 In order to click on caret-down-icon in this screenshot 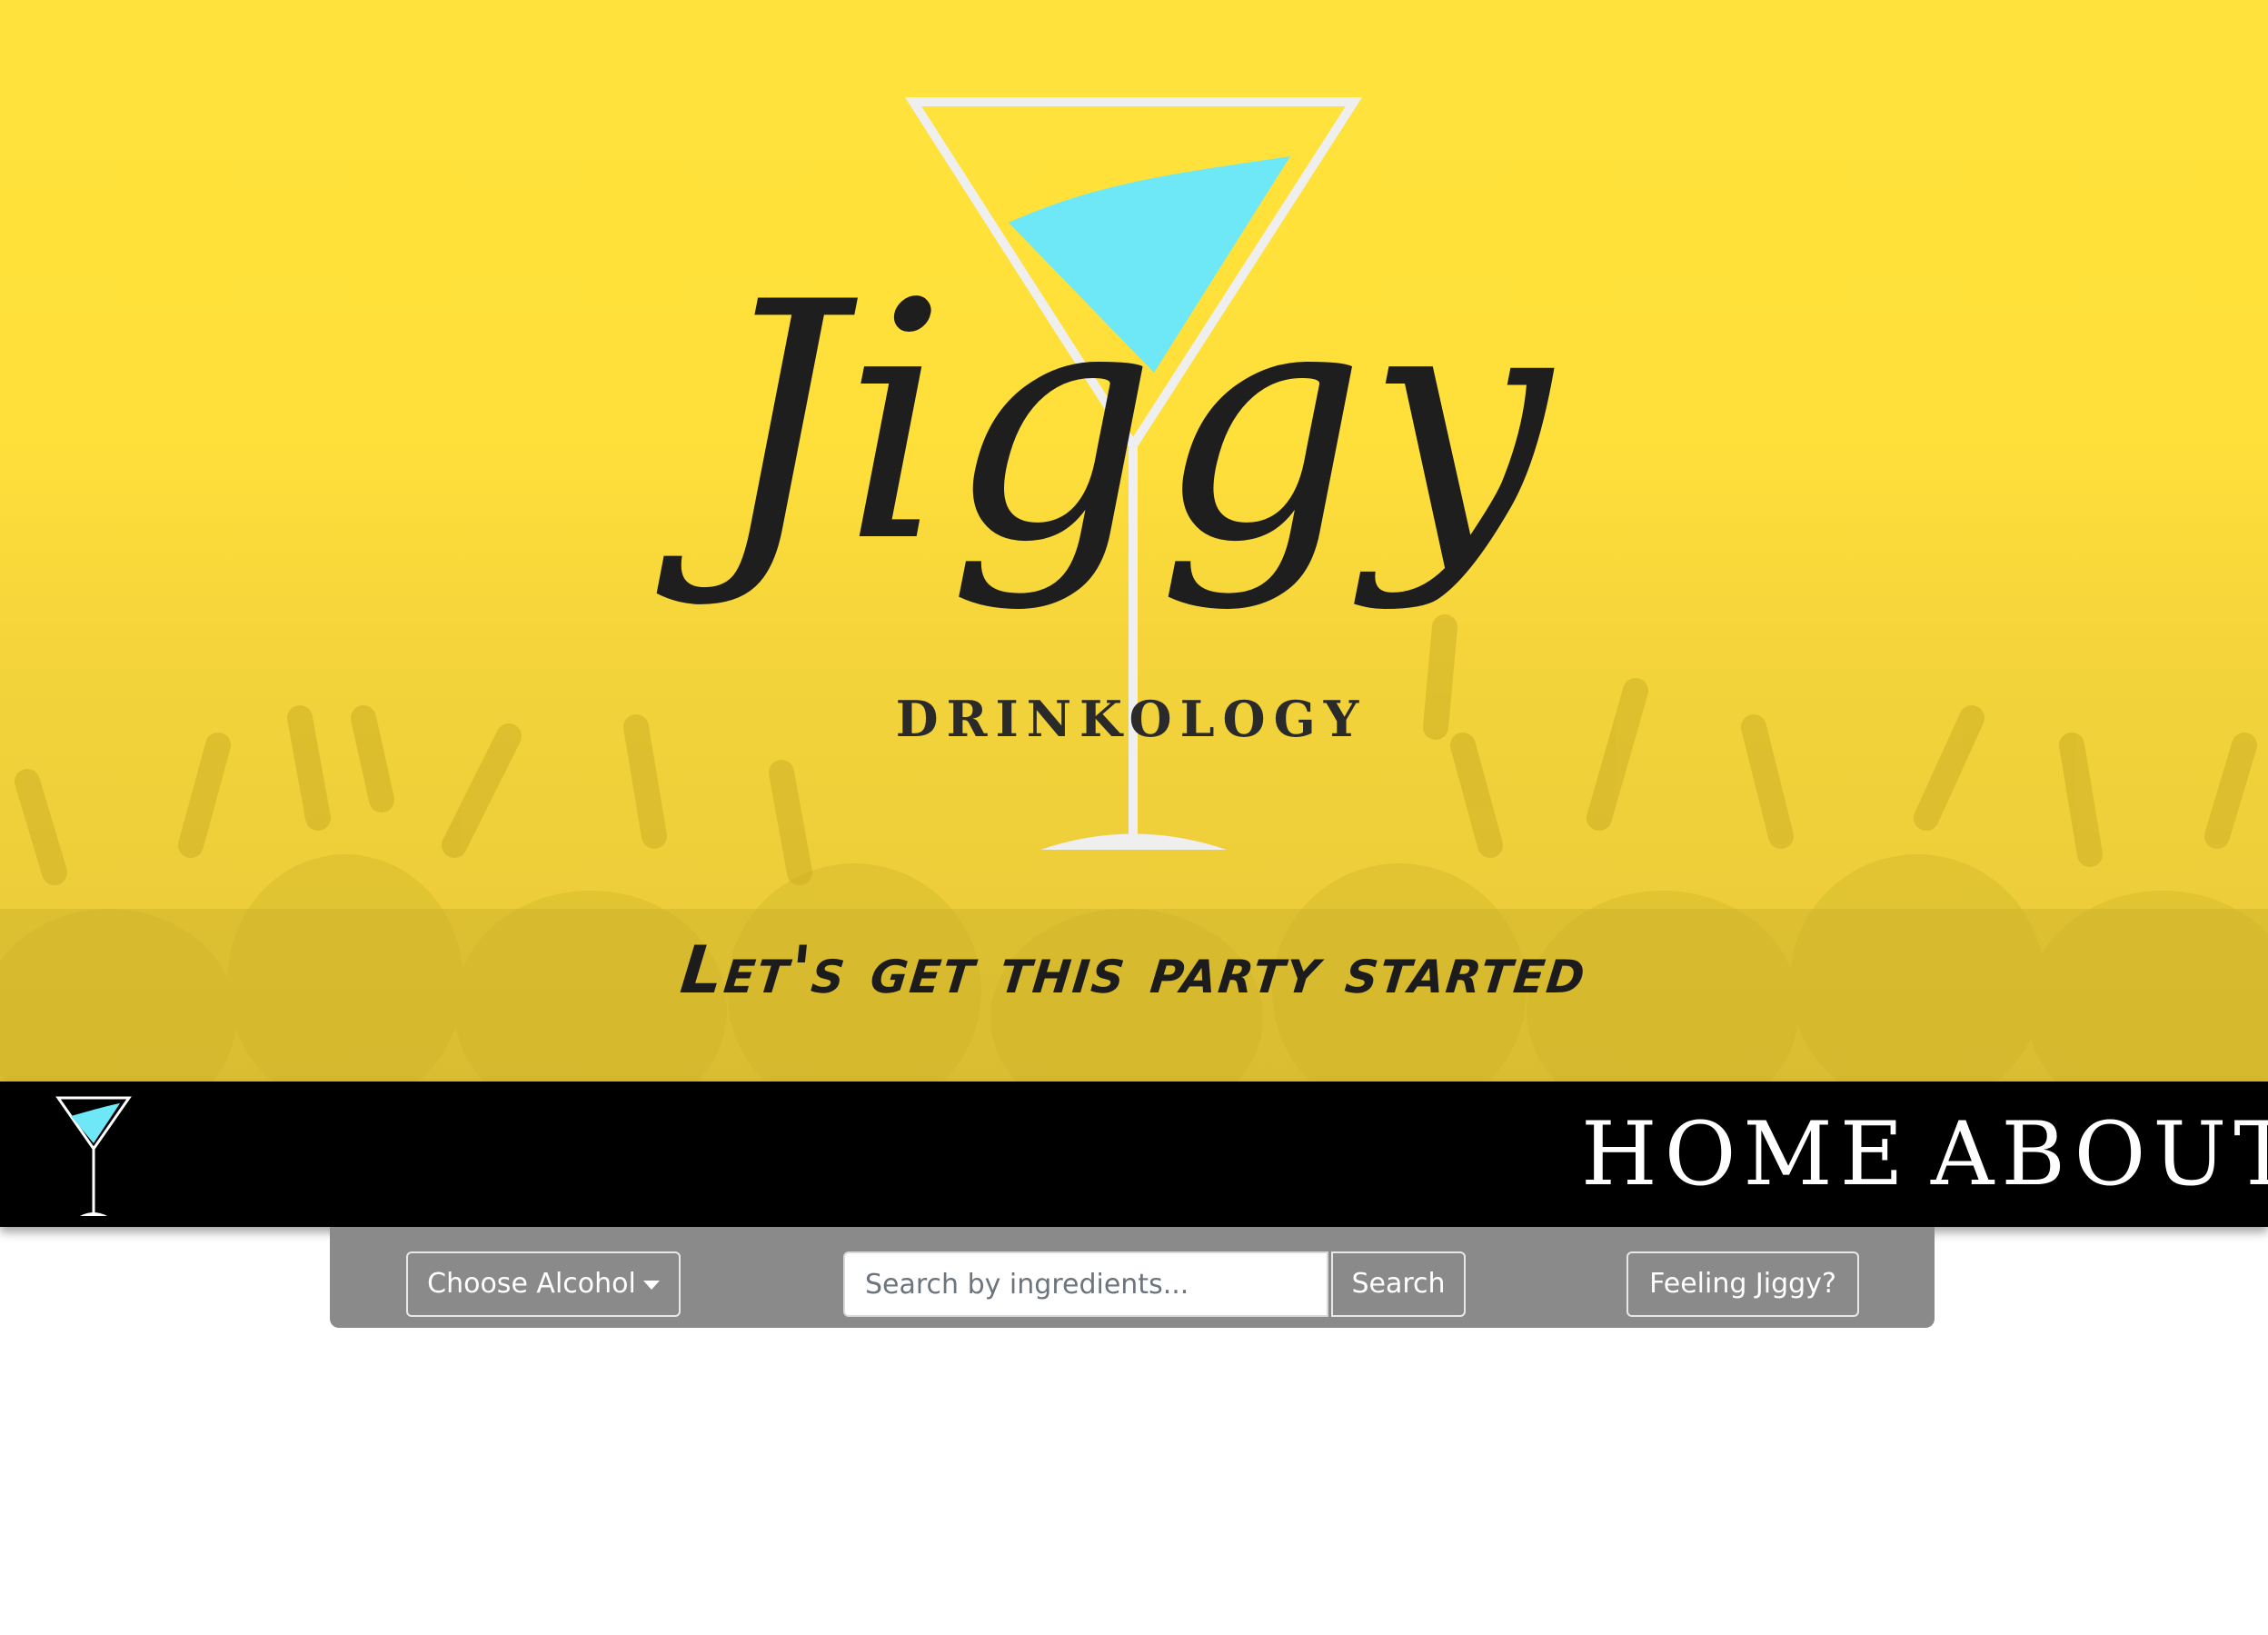, I will do `click(651, 1285)`.